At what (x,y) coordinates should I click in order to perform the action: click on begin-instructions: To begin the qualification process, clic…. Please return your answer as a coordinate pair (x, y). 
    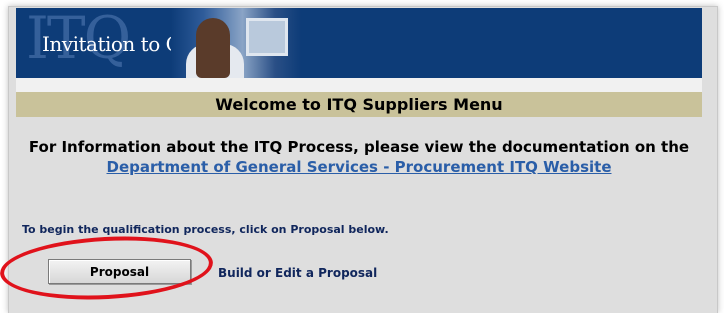
    Looking at the image, I should click on (205, 229).